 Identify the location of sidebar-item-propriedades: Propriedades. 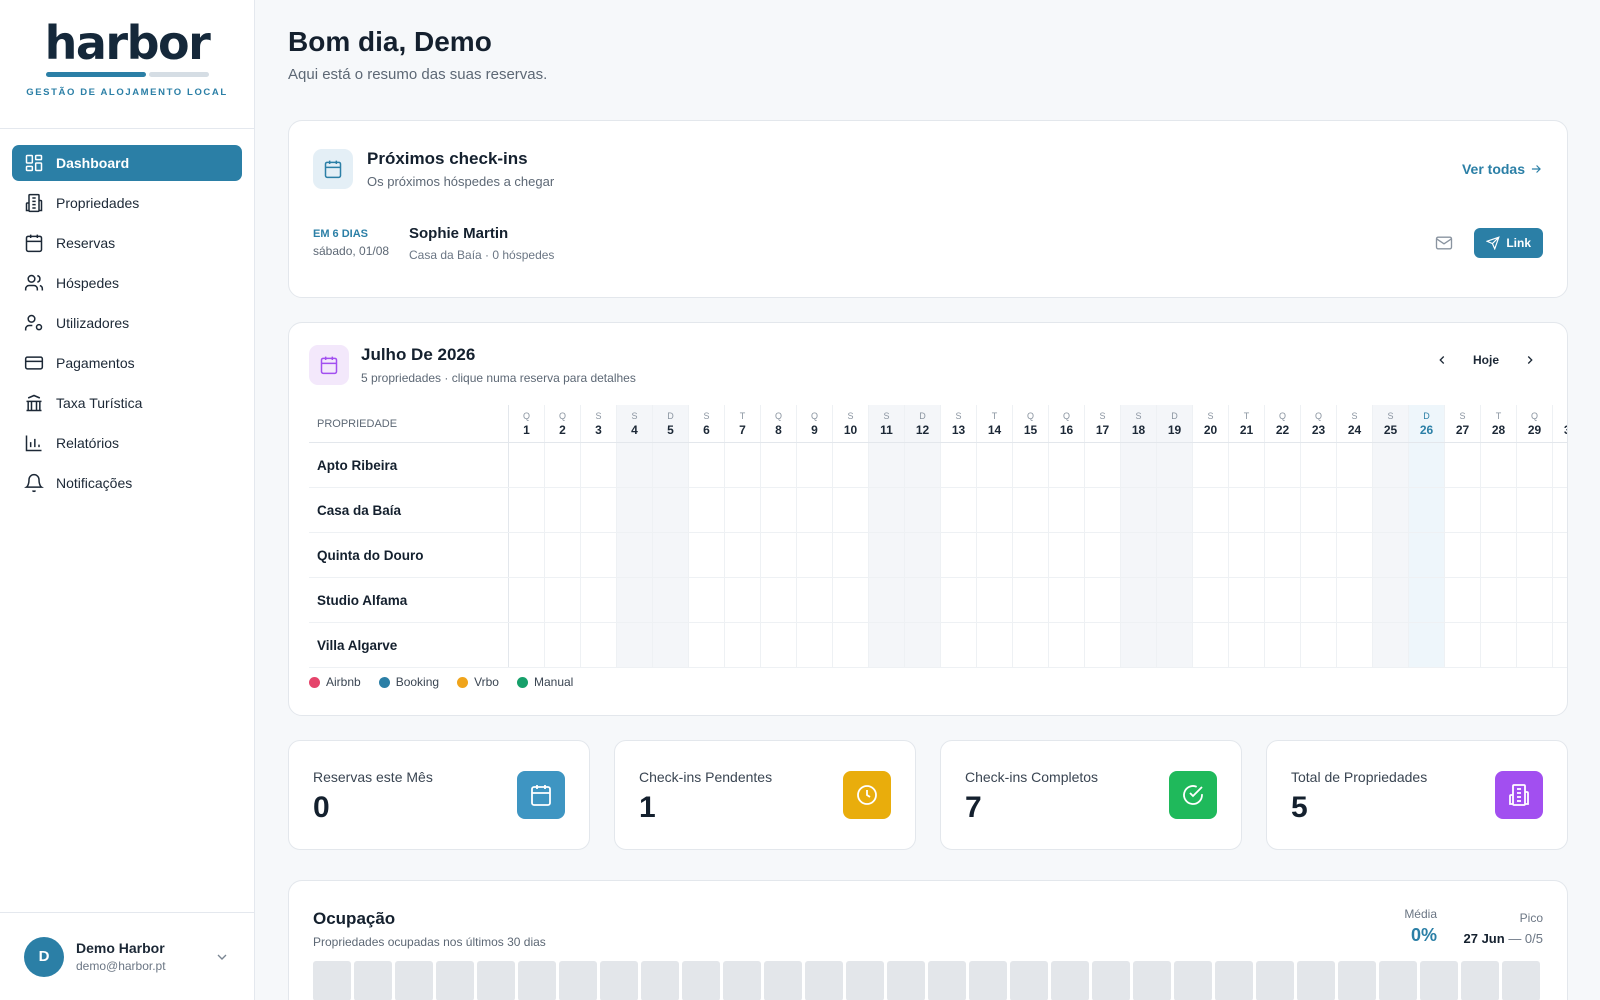
(127, 203).